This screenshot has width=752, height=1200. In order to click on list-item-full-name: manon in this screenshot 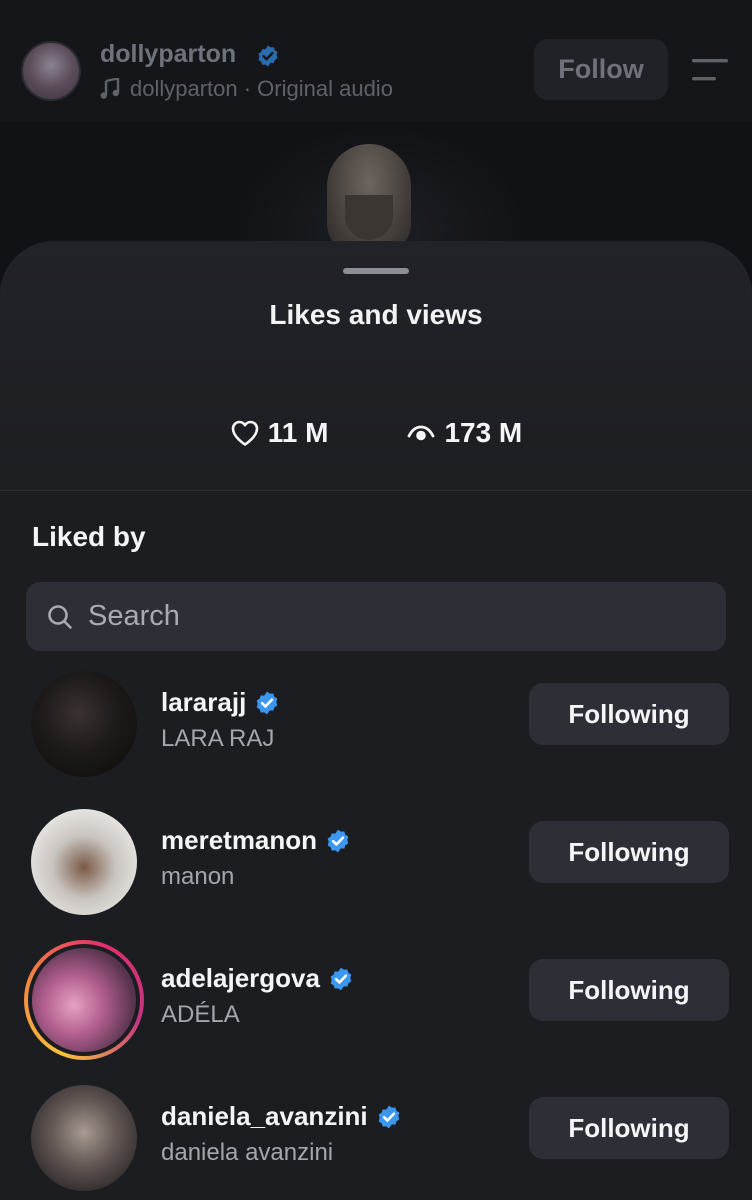, I will do `click(198, 876)`.